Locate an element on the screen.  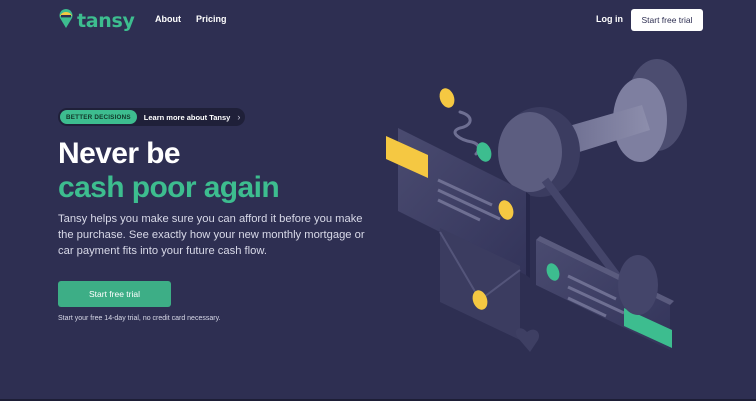
logo: tansy is located at coordinates (96, 21).